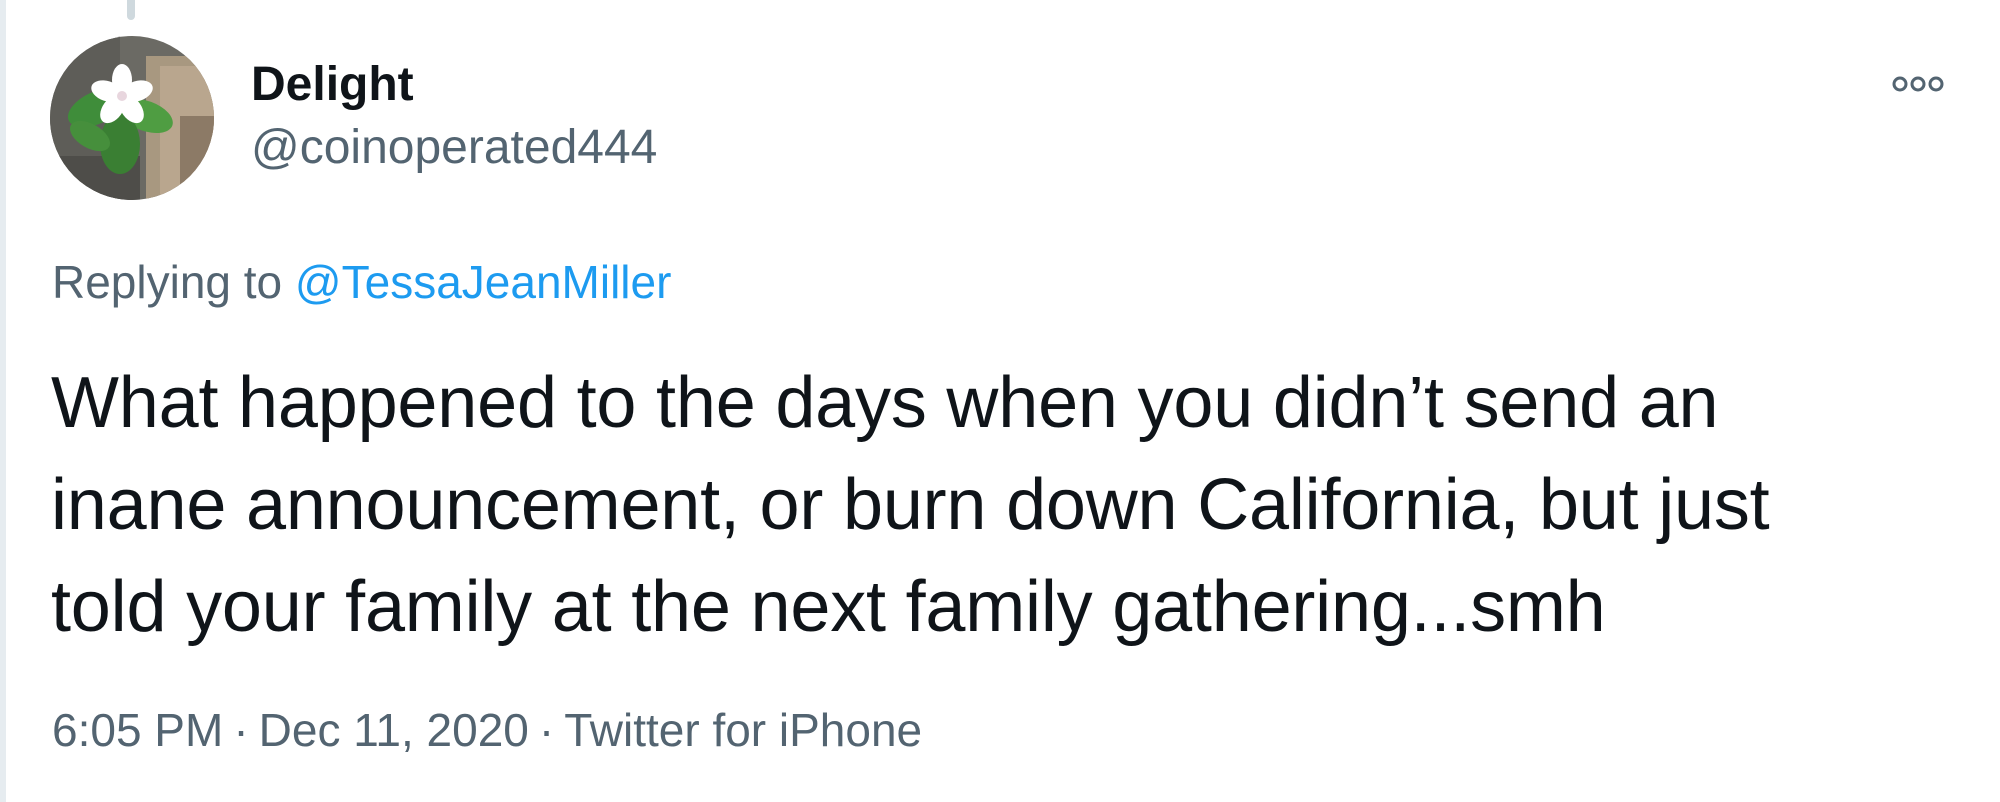 This screenshot has height=802, width=2000. What do you see at coordinates (454, 148) in the screenshot?
I see `author-handle: @coinoperated444` at bounding box center [454, 148].